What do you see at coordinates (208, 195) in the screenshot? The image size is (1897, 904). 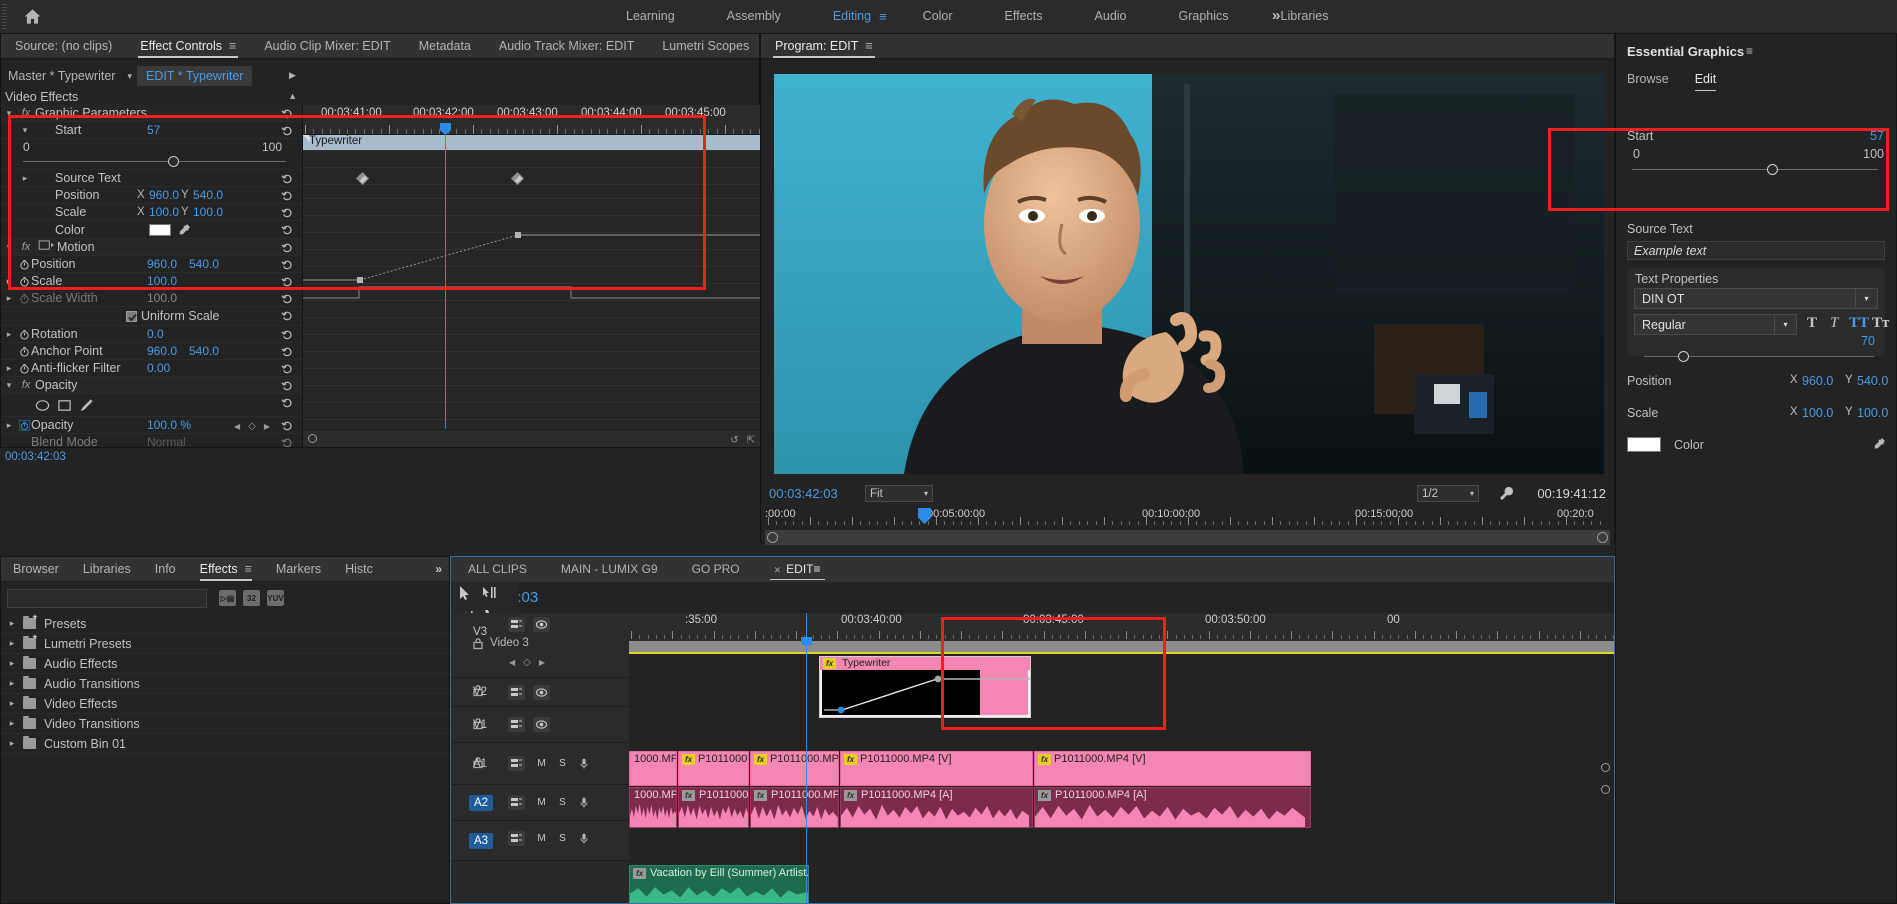 I see `param-value-y: 540.0` at bounding box center [208, 195].